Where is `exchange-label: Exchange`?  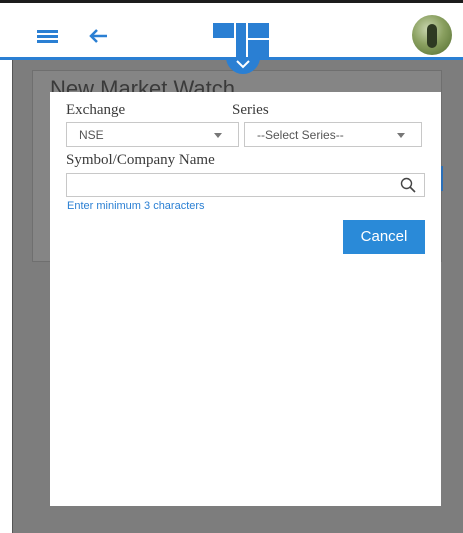 exchange-label: Exchange is located at coordinates (96, 110).